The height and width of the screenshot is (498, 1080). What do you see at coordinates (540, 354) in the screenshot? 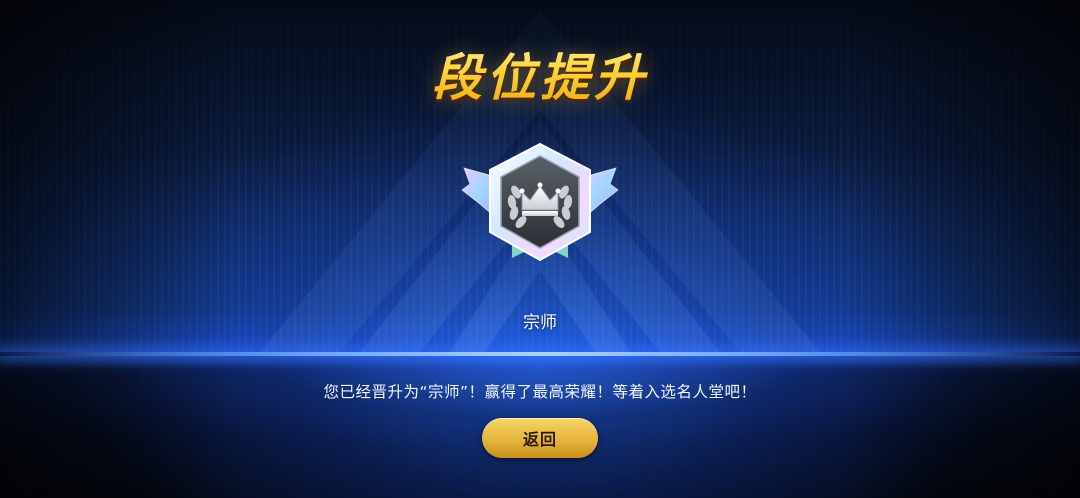
I see `stage-horizon-line` at bounding box center [540, 354].